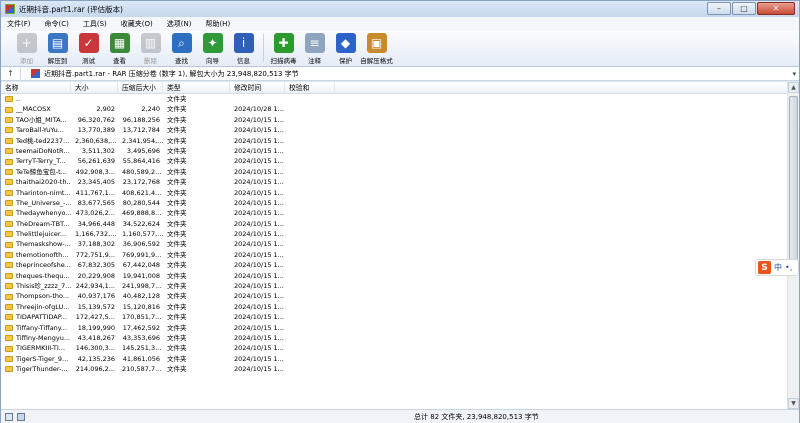  Describe the element at coordinates (36, 88) in the screenshot. I see `column-header-name: 名称` at that location.